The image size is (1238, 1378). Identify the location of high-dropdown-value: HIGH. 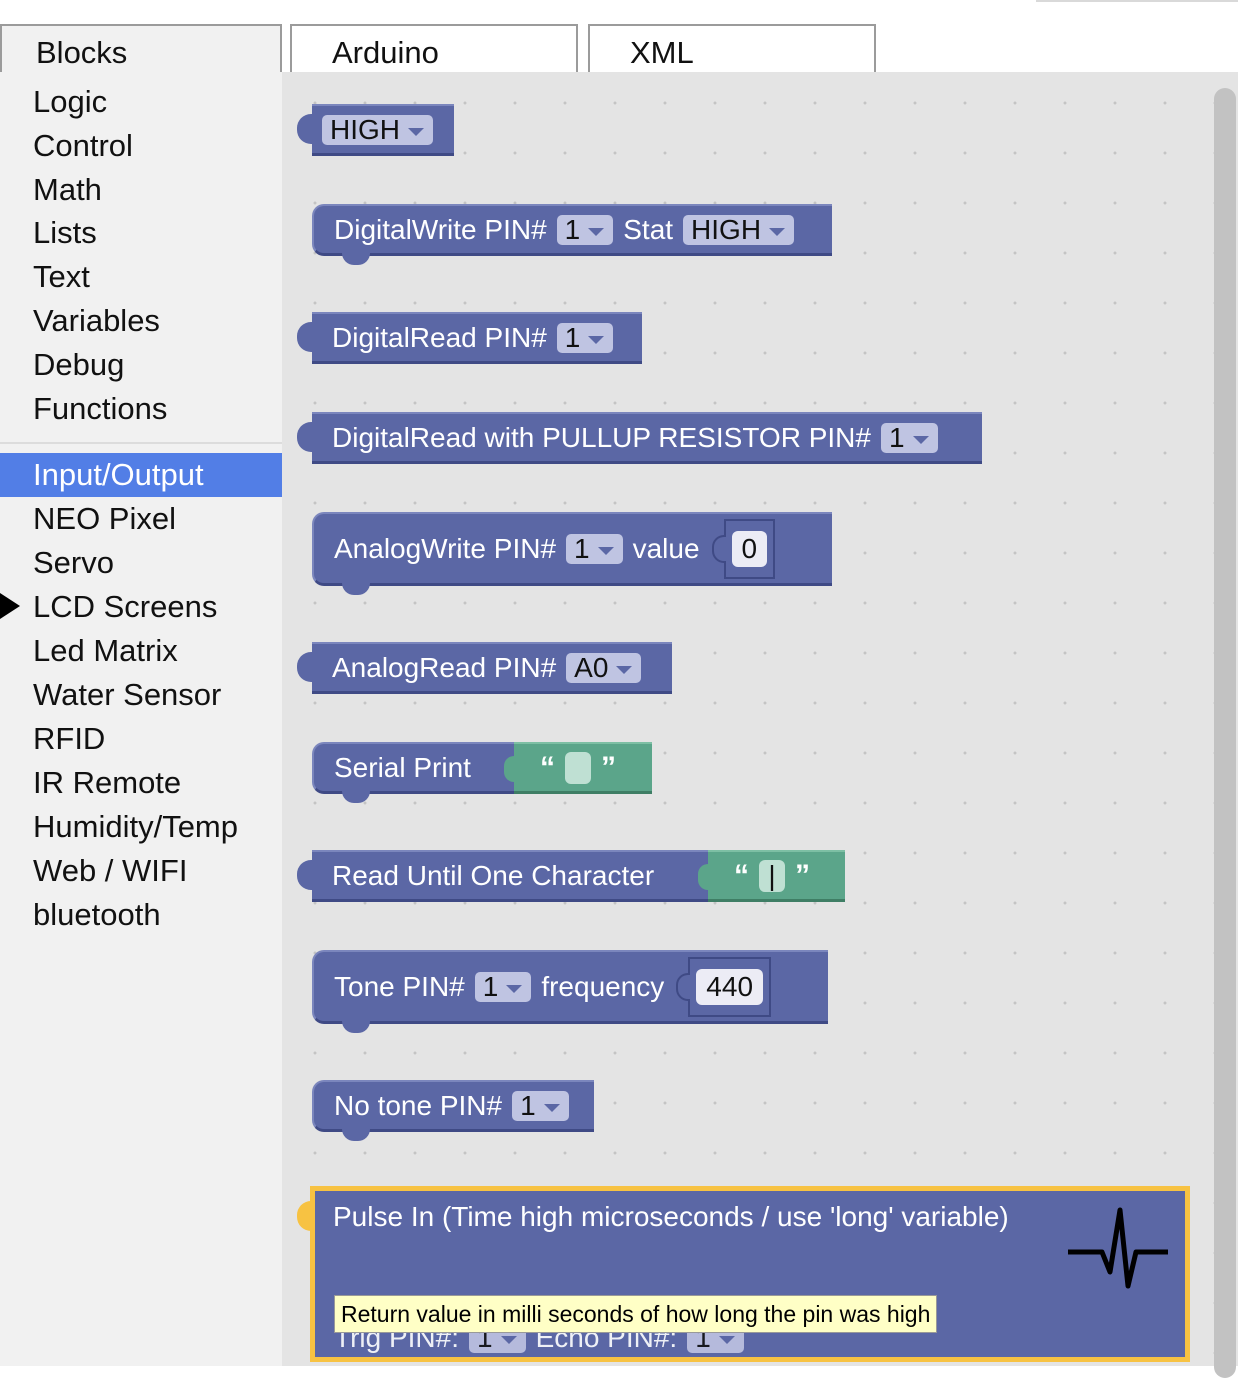
(365, 129).